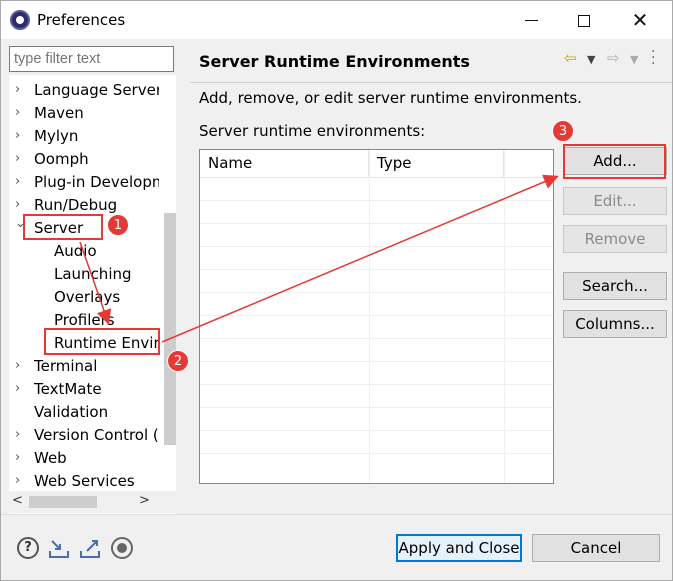 This screenshot has height=581, width=673. I want to click on tree-item-textmate: › TextMate, so click(84, 389).